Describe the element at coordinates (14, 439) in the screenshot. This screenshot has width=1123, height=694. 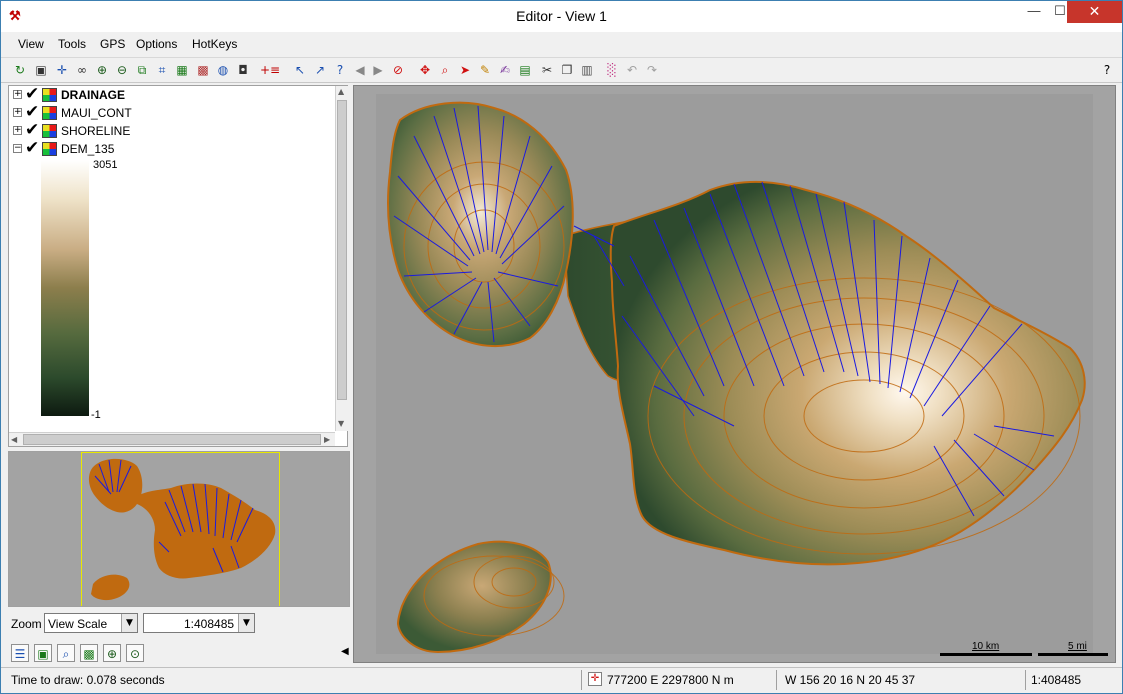
I see `scroll-left-icon: ◀` at that location.